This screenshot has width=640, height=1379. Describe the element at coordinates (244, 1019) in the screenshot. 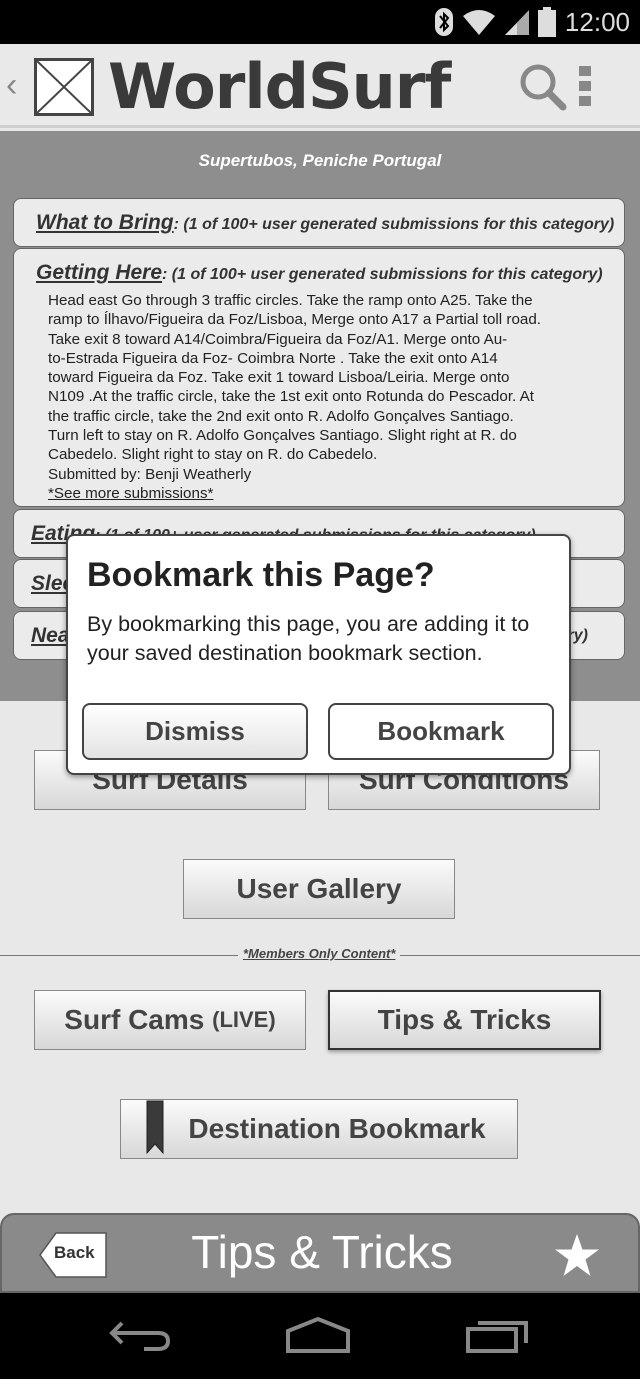

I see `live-label: (LIVE)` at that location.